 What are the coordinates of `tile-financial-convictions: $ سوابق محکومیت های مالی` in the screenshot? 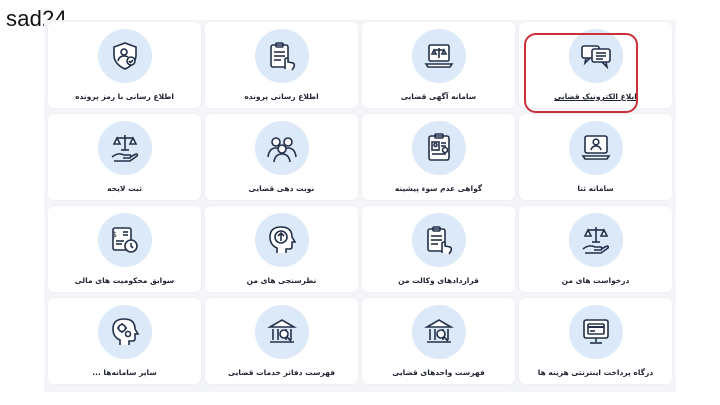 It's located at (124, 249).